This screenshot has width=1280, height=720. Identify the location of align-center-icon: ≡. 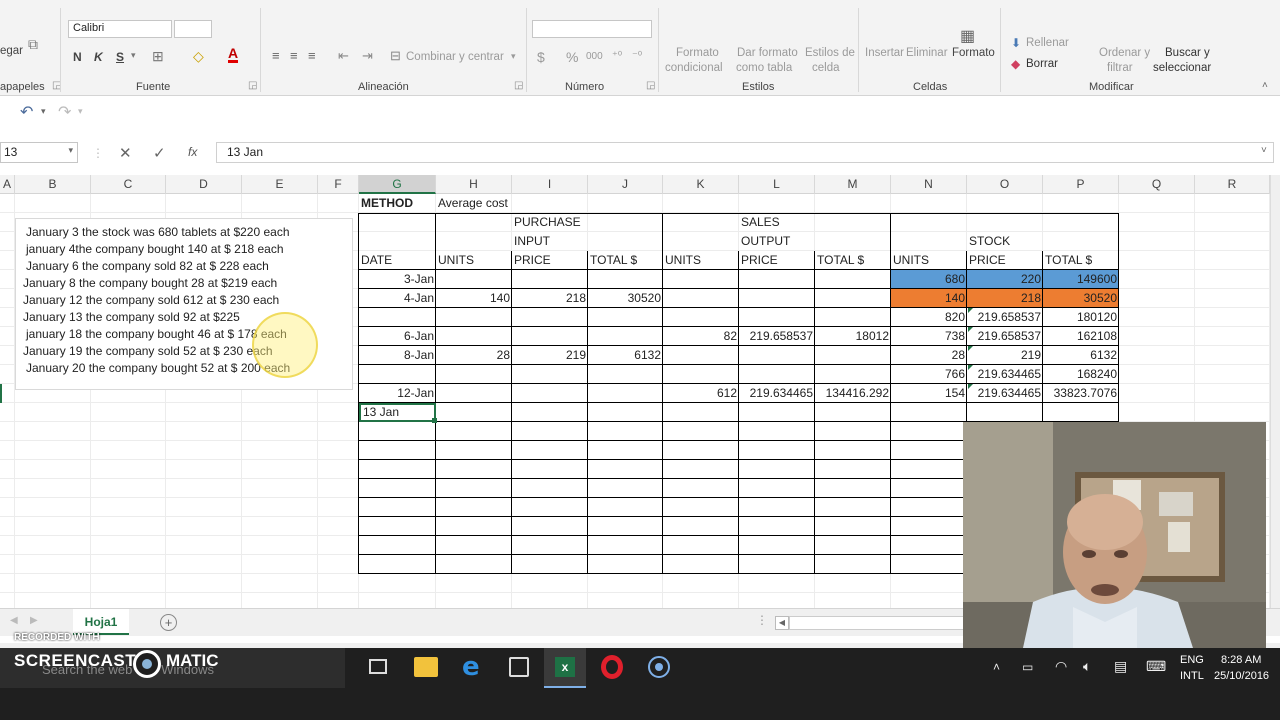
(294, 55).